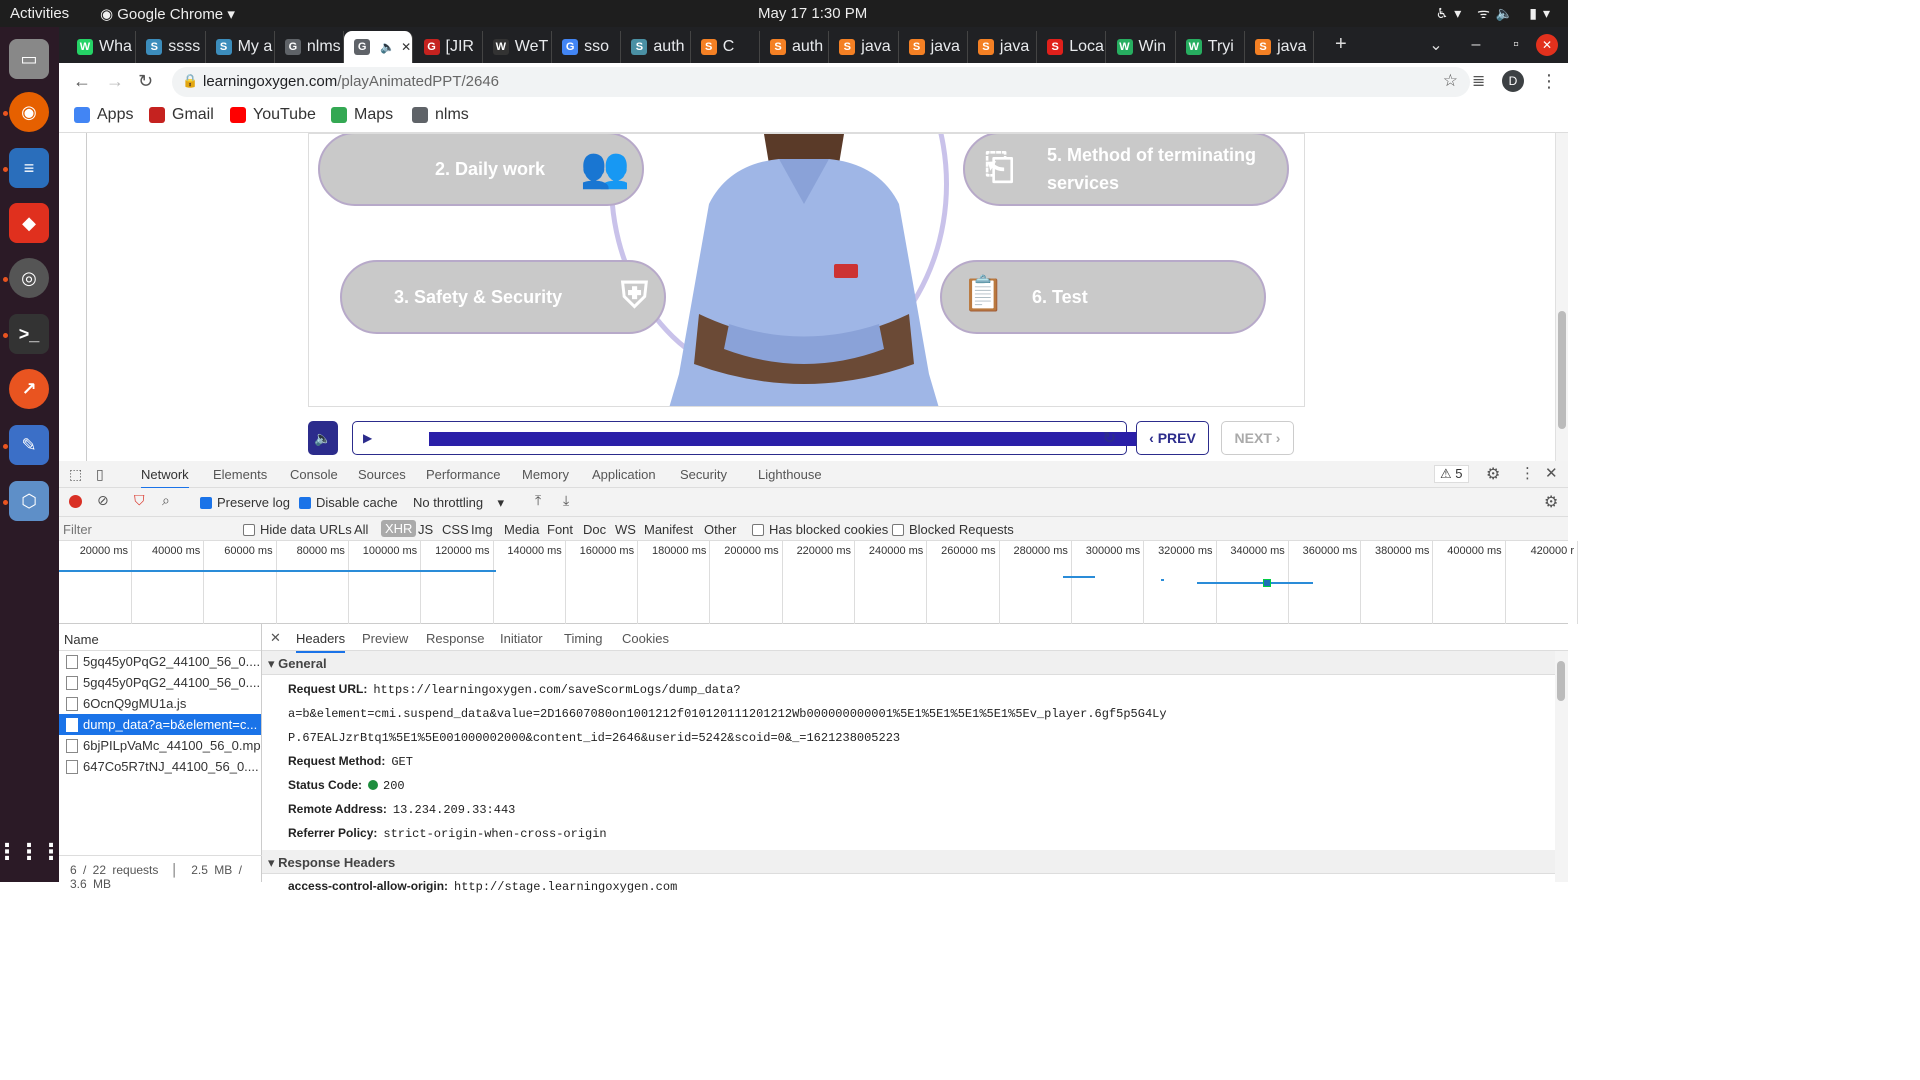 Image resolution: width=1920 pixels, height=1080 pixels. What do you see at coordinates (102, 47) in the screenshot?
I see `browser-tab: W Wha` at bounding box center [102, 47].